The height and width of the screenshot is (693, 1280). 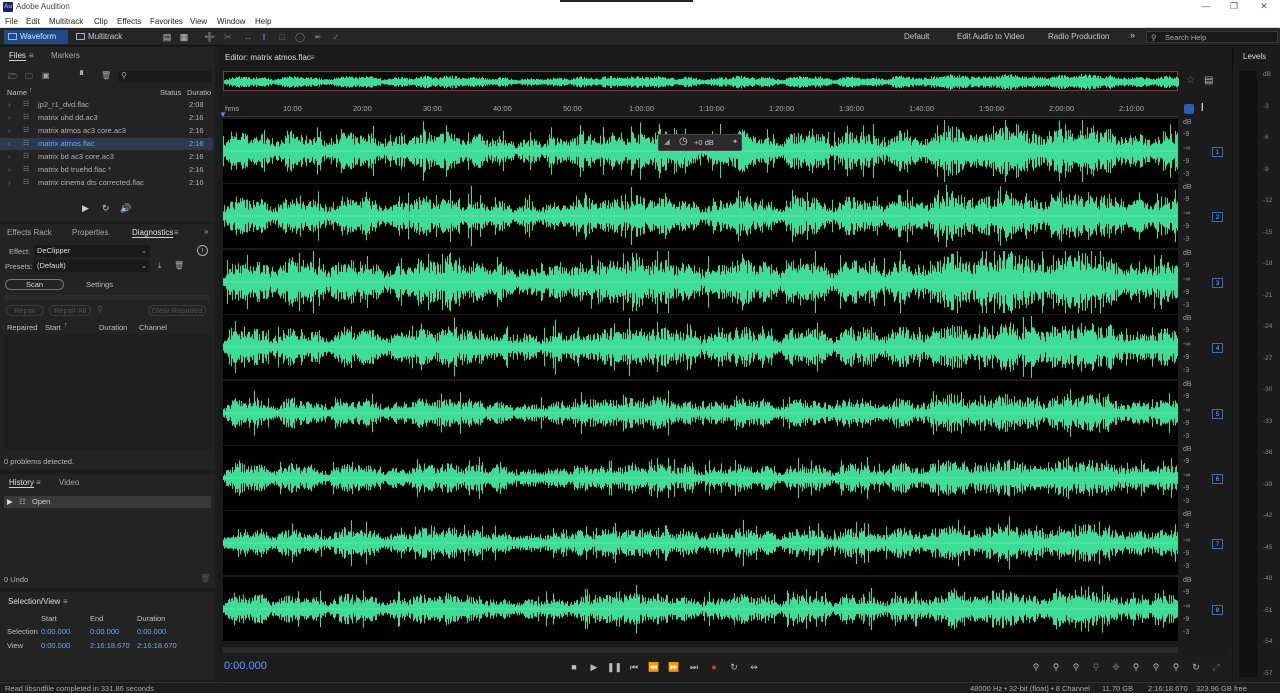 What do you see at coordinates (735, 141) in the screenshot?
I see `pin-icon: ✦` at bounding box center [735, 141].